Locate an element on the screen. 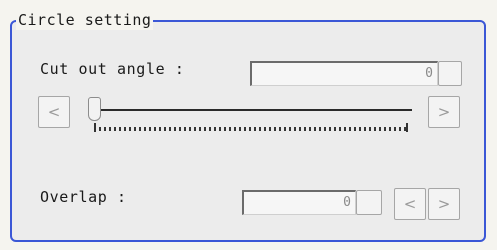  group-title: Circle setting is located at coordinates (85, 20).